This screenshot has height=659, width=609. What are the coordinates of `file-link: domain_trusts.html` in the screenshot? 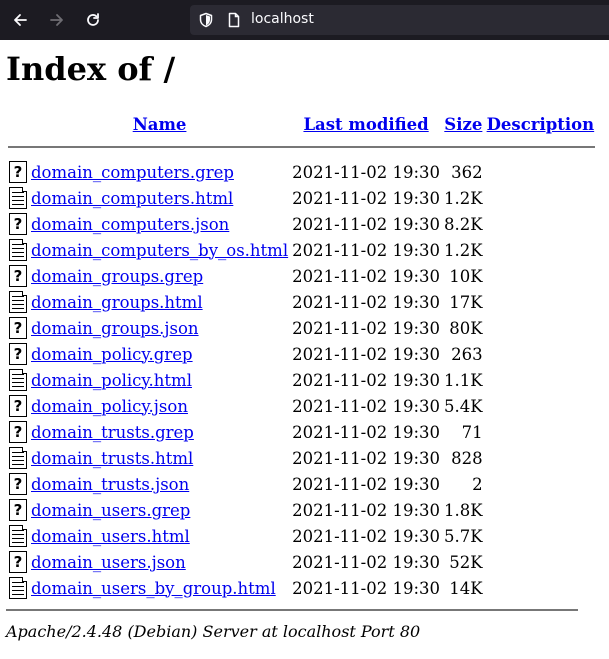 It's located at (112, 458).